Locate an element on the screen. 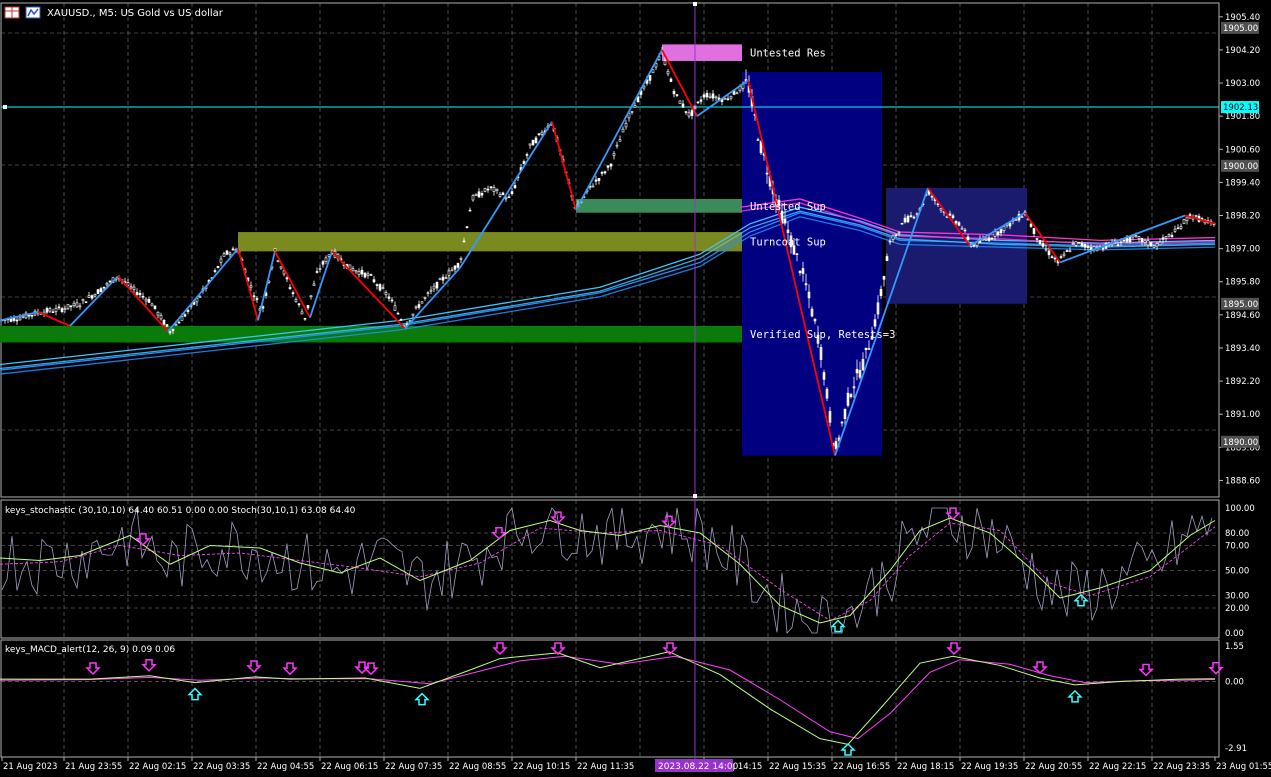  stoch-tick-label: 0.00 is located at coordinates (1234, 634).